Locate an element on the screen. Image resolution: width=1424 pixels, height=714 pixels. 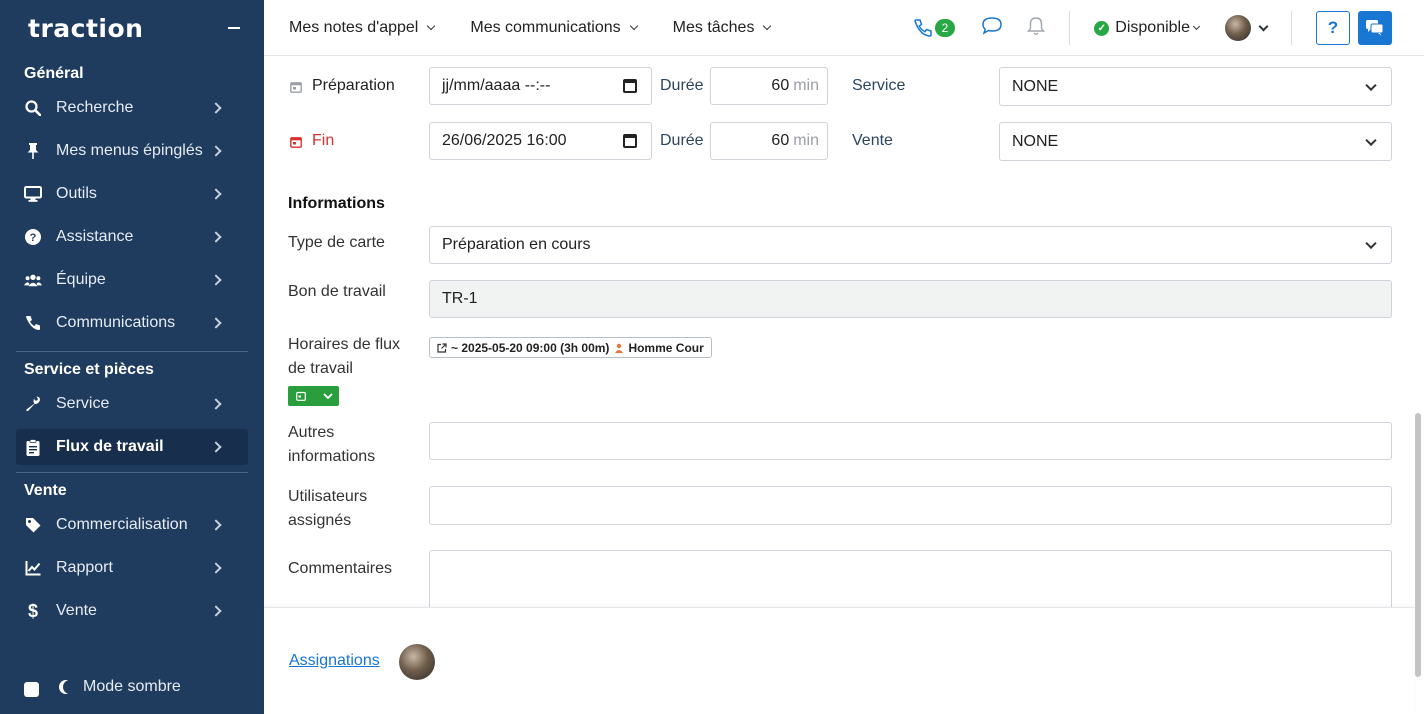
notifications-button is located at coordinates (1036, 28).